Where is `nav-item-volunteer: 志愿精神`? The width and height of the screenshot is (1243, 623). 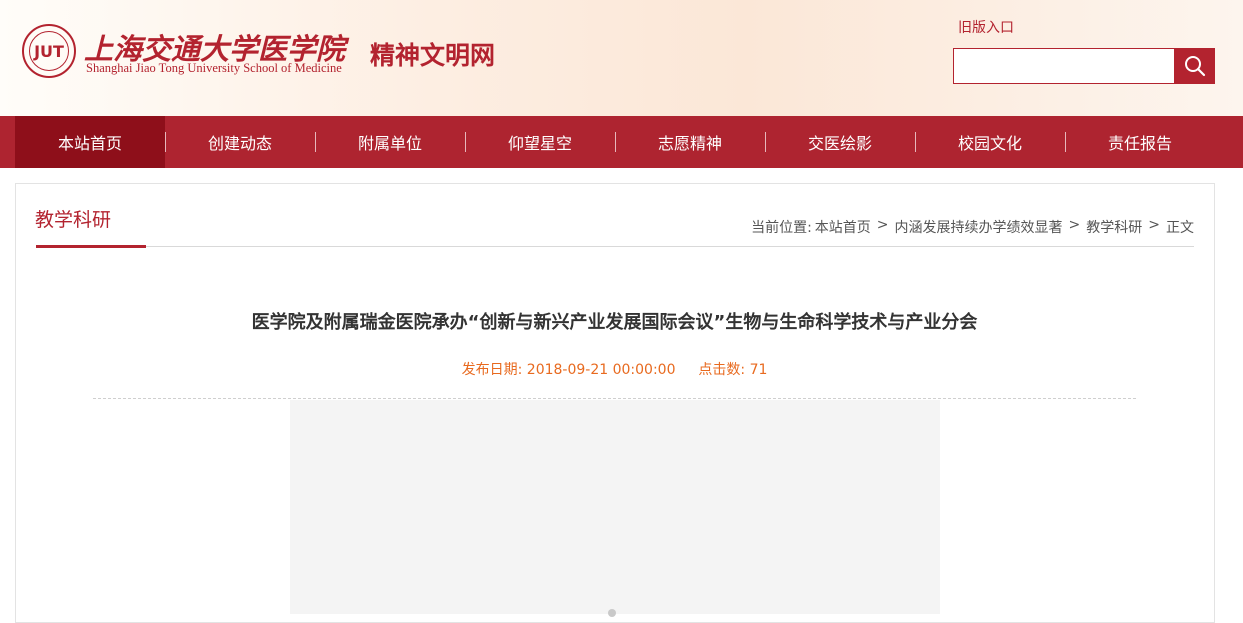
nav-item-volunteer: 志愿精神 is located at coordinates (690, 142).